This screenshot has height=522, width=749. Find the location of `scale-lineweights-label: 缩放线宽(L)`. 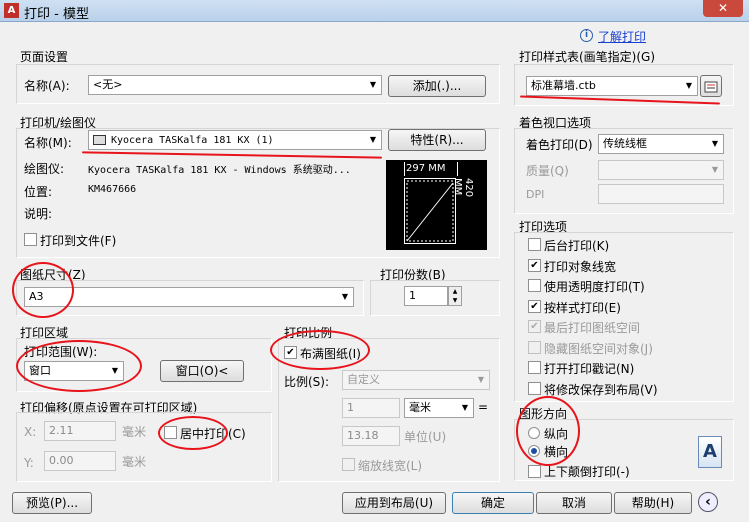

scale-lineweights-label: 缩放线宽(L) is located at coordinates (390, 466).